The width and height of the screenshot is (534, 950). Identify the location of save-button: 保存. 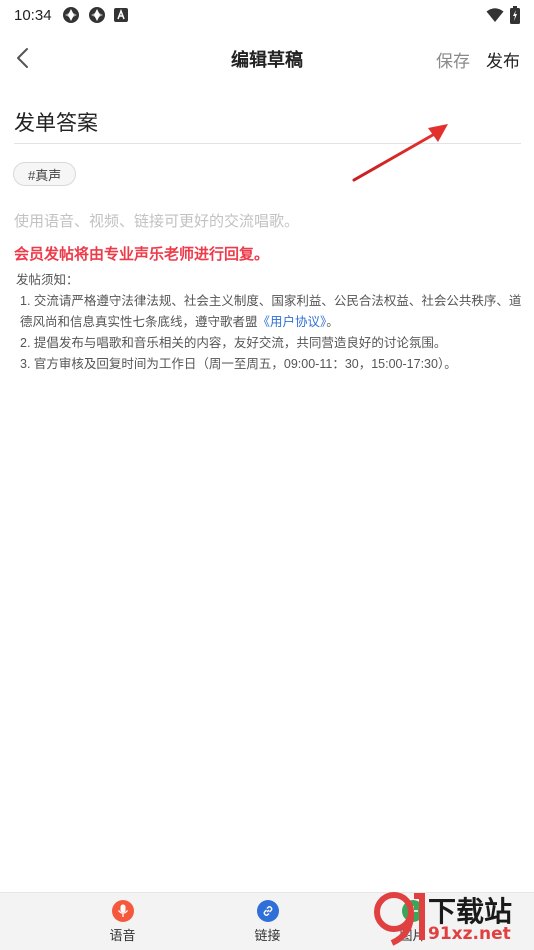
(453, 59).